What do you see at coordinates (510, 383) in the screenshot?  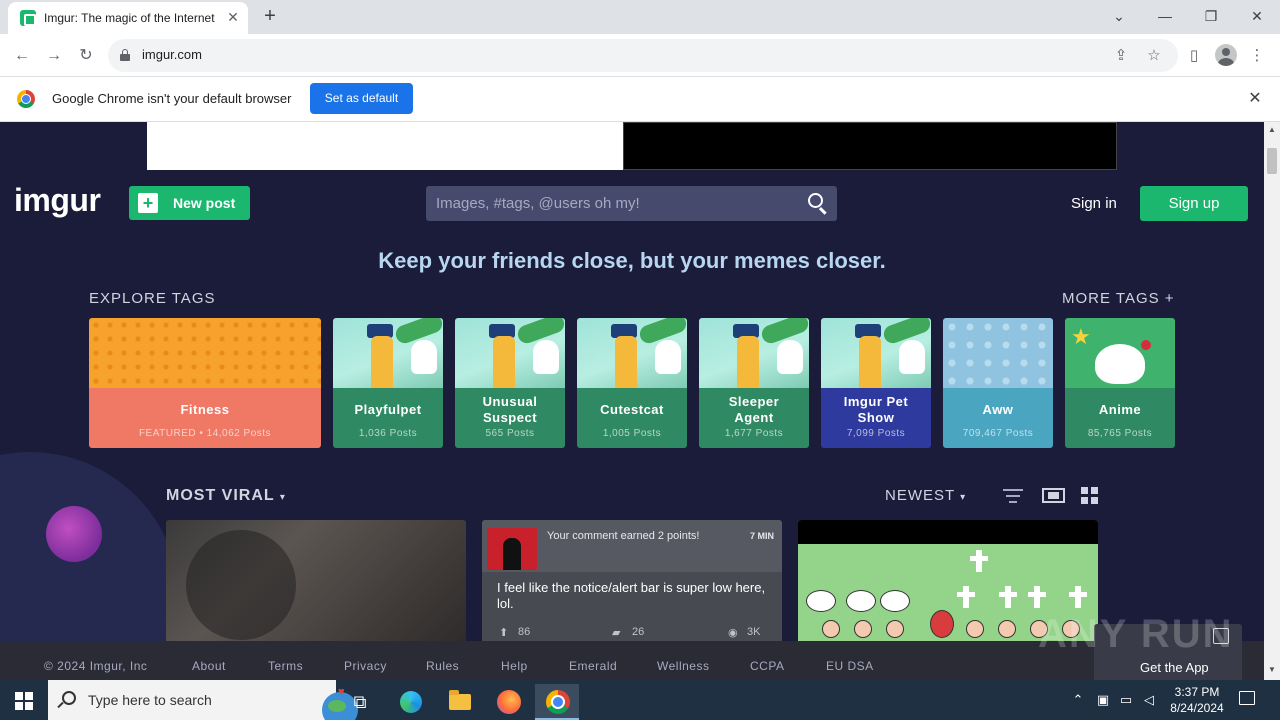 I see `tag-card: Unusual Suspect 565 Posts` at bounding box center [510, 383].